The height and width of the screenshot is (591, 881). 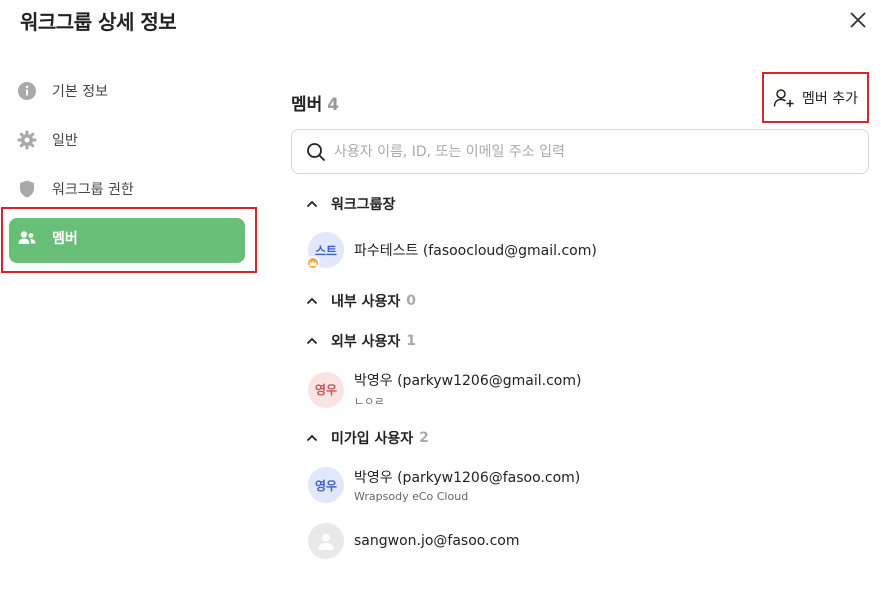 What do you see at coordinates (27, 238) in the screenshot?
I see `members-icon` at bounding box center [27, 238].